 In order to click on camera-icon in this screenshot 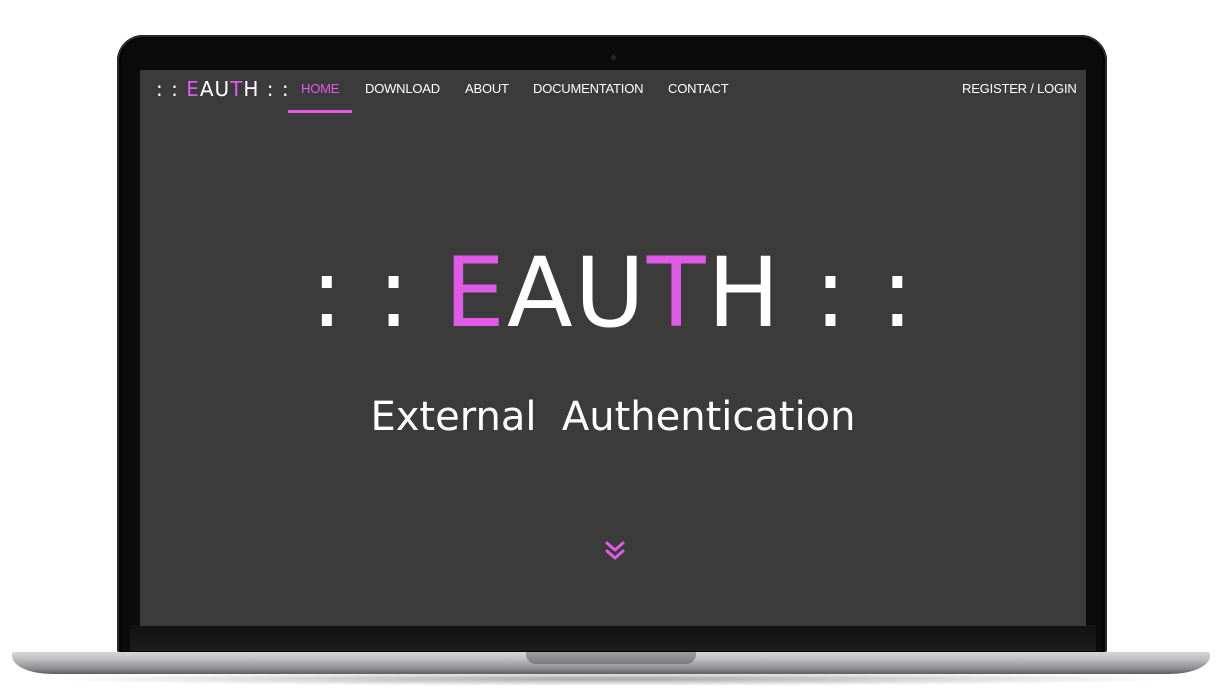, I will do `click(613, 57)`.